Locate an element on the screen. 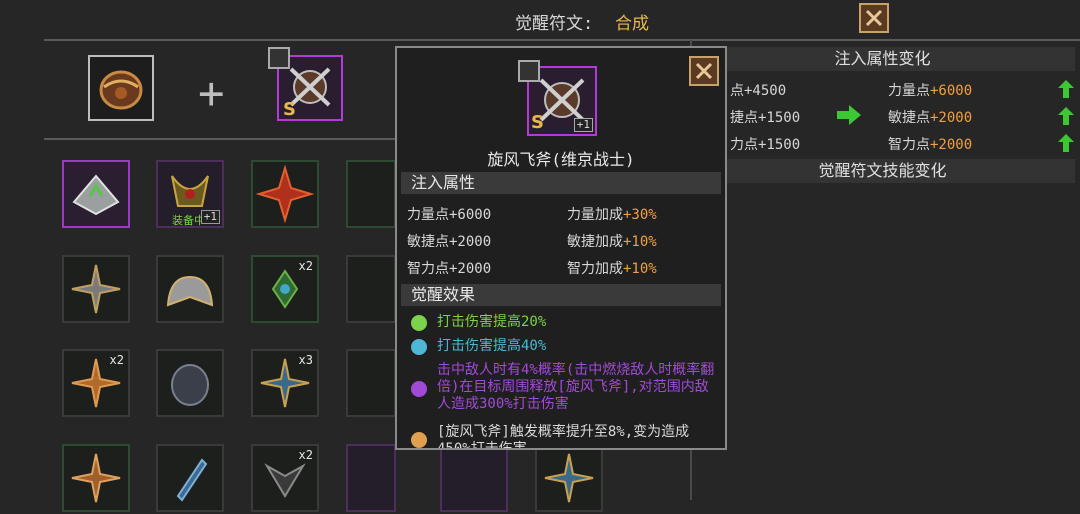 This screenshot has width=1080, height=514. material-slot is located at coordinates (121, 88).